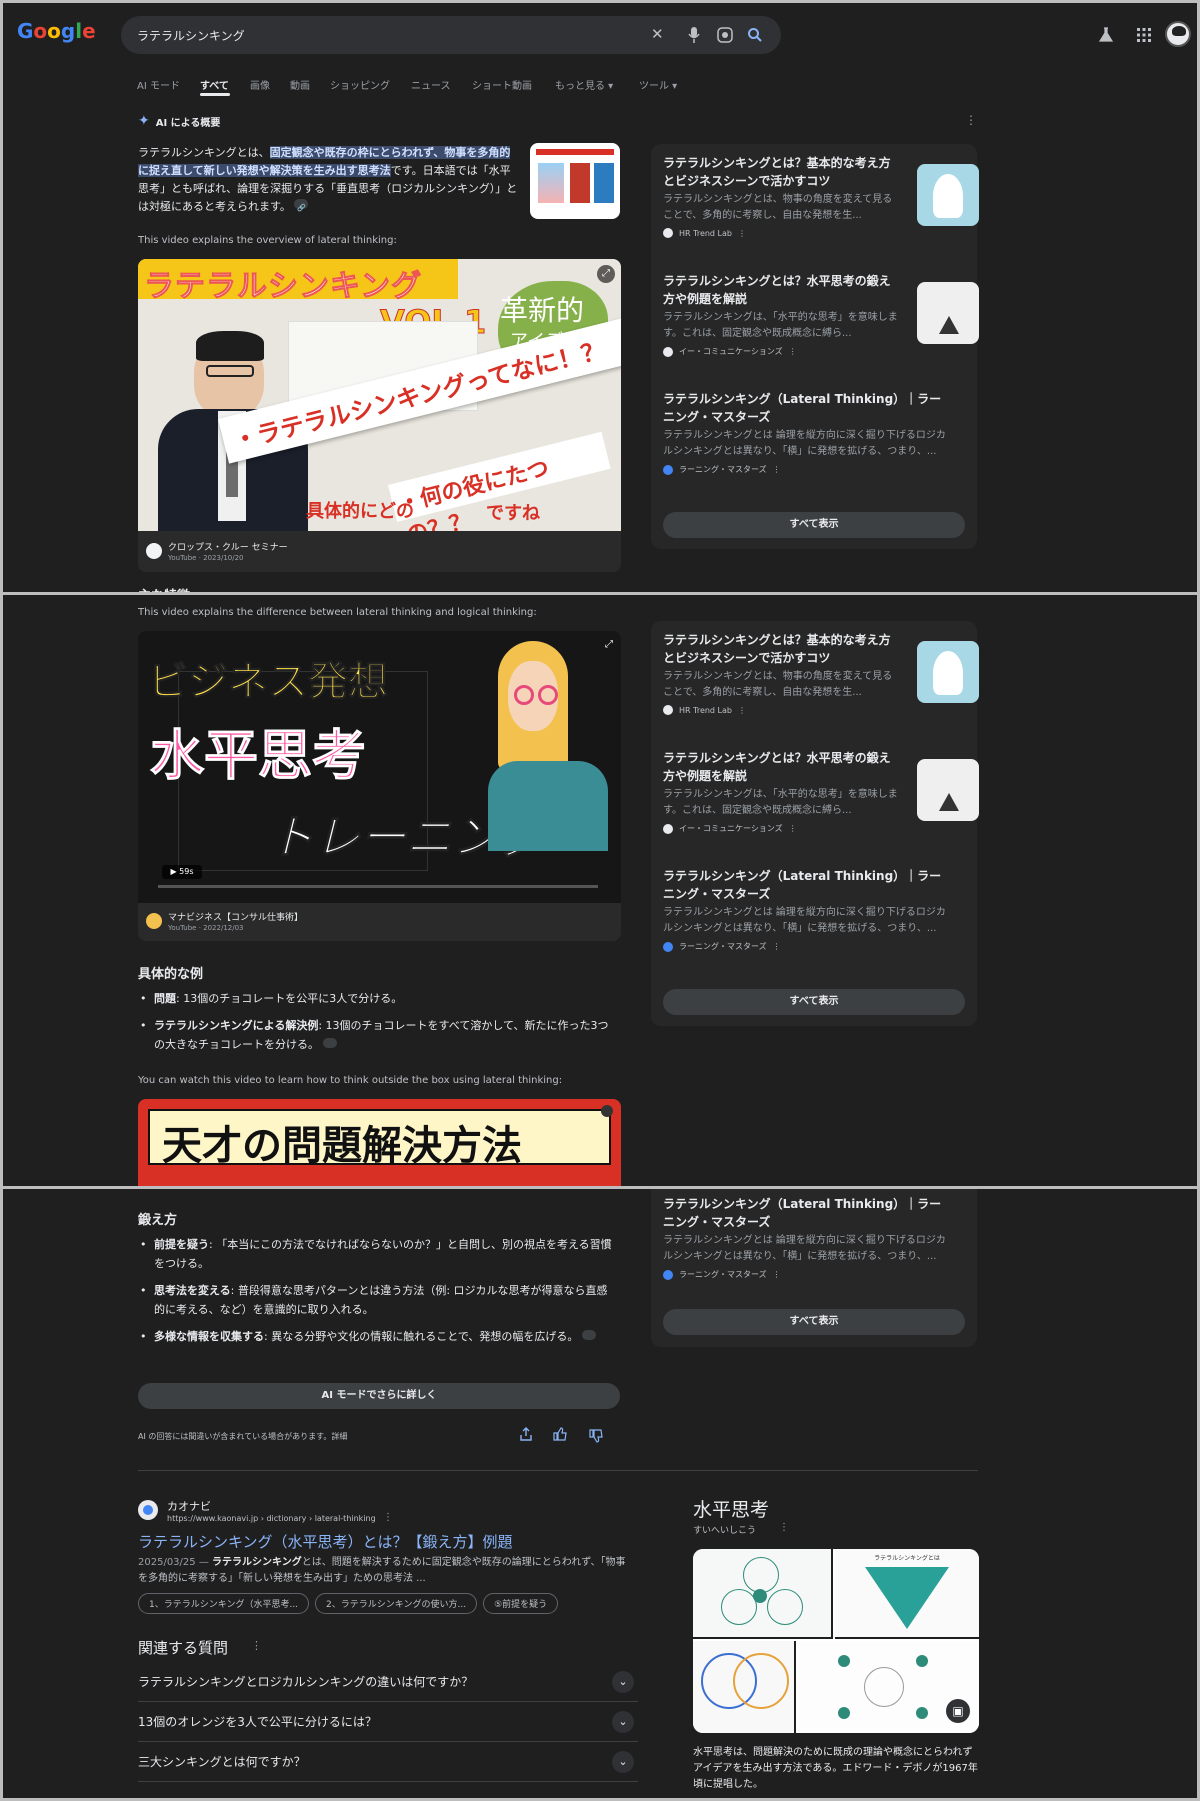  What do you see at coordinates (377, 35) in the screenshot?
I see `search-input` at bounding box center [377, 35].